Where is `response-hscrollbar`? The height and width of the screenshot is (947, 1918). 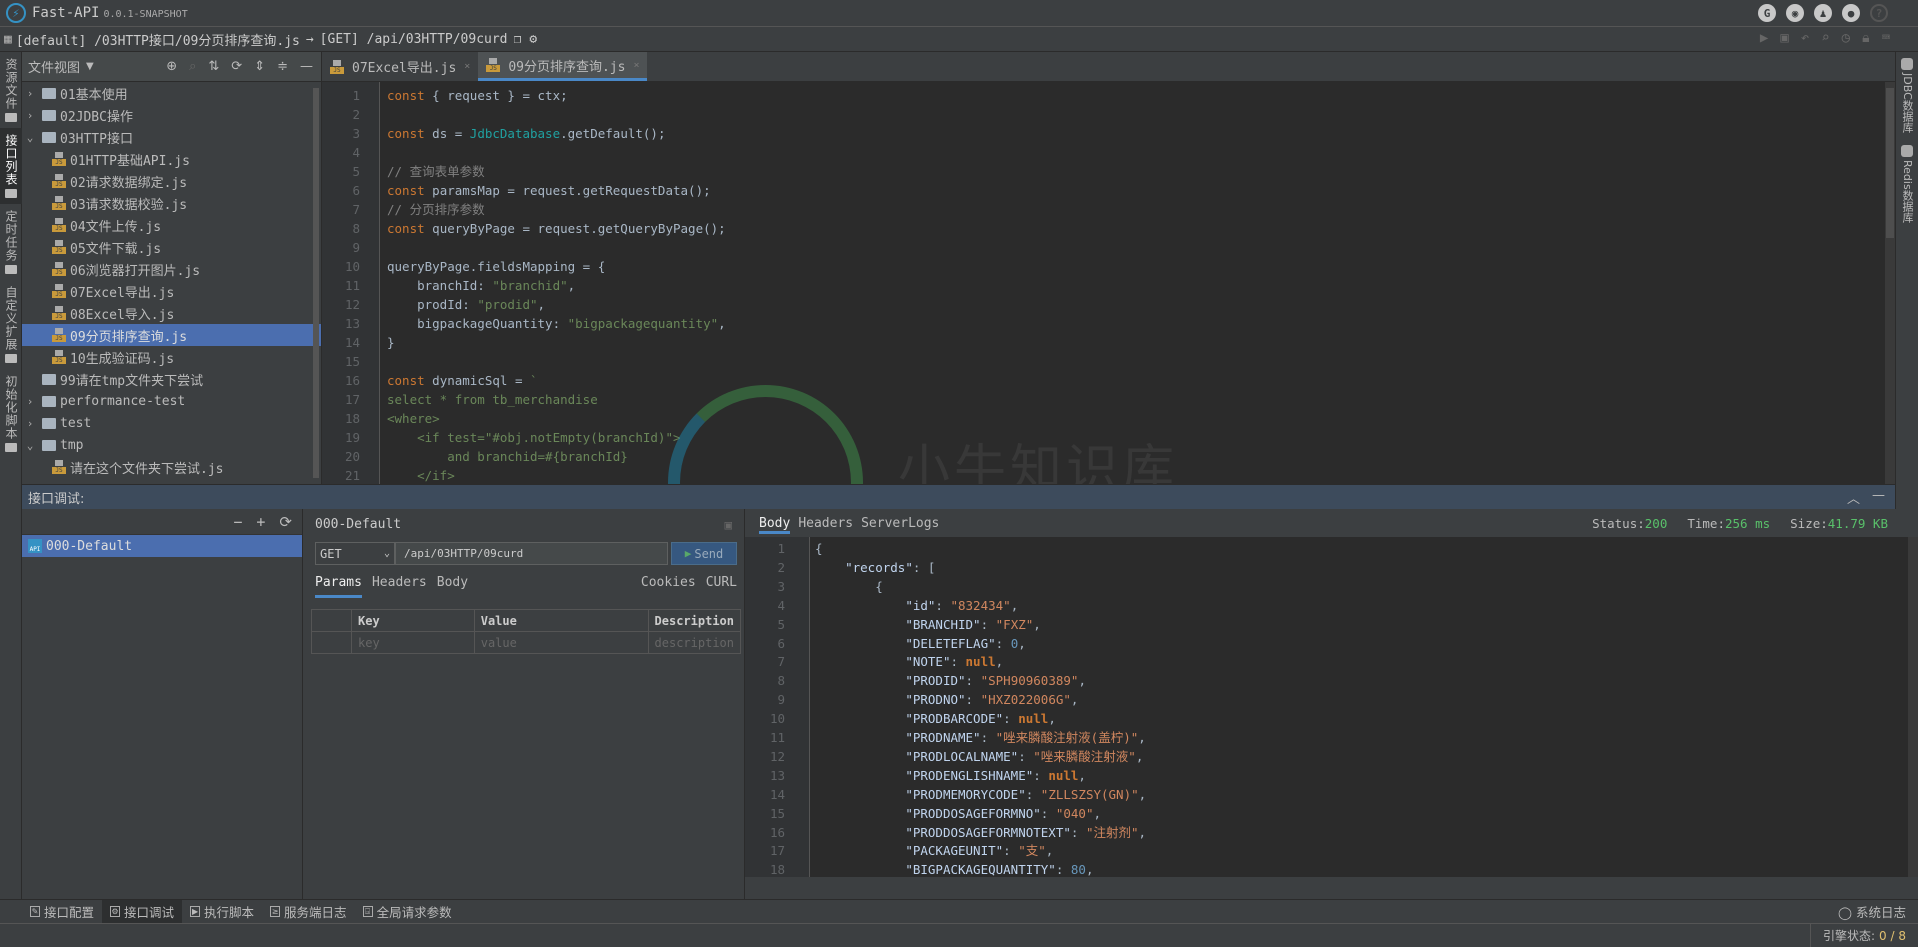
response-hscrollbar is located at coordinates (1331, 888).